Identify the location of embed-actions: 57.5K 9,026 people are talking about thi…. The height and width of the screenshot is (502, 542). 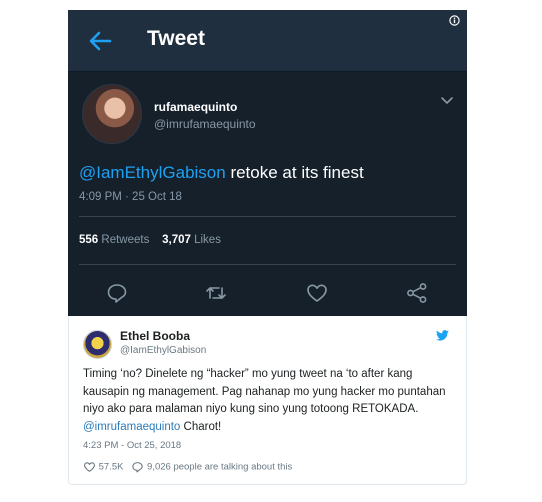
(187, 467).